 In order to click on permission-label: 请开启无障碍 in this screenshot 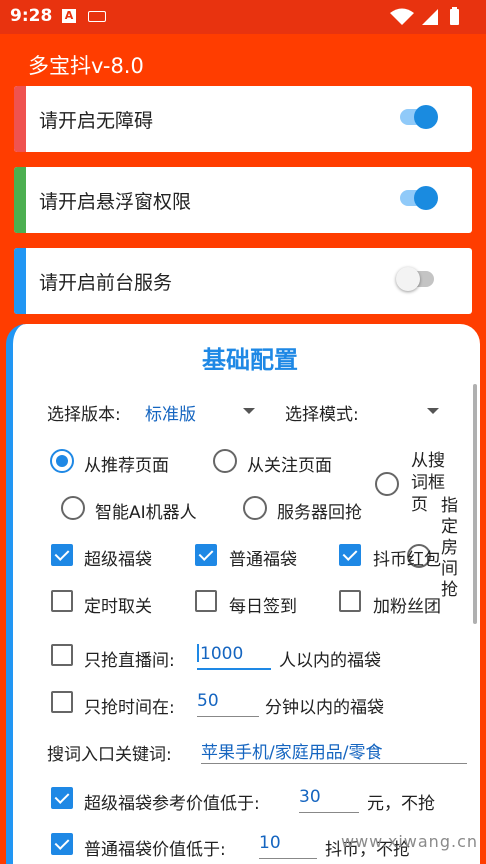, I will do `click(96, 121)`.